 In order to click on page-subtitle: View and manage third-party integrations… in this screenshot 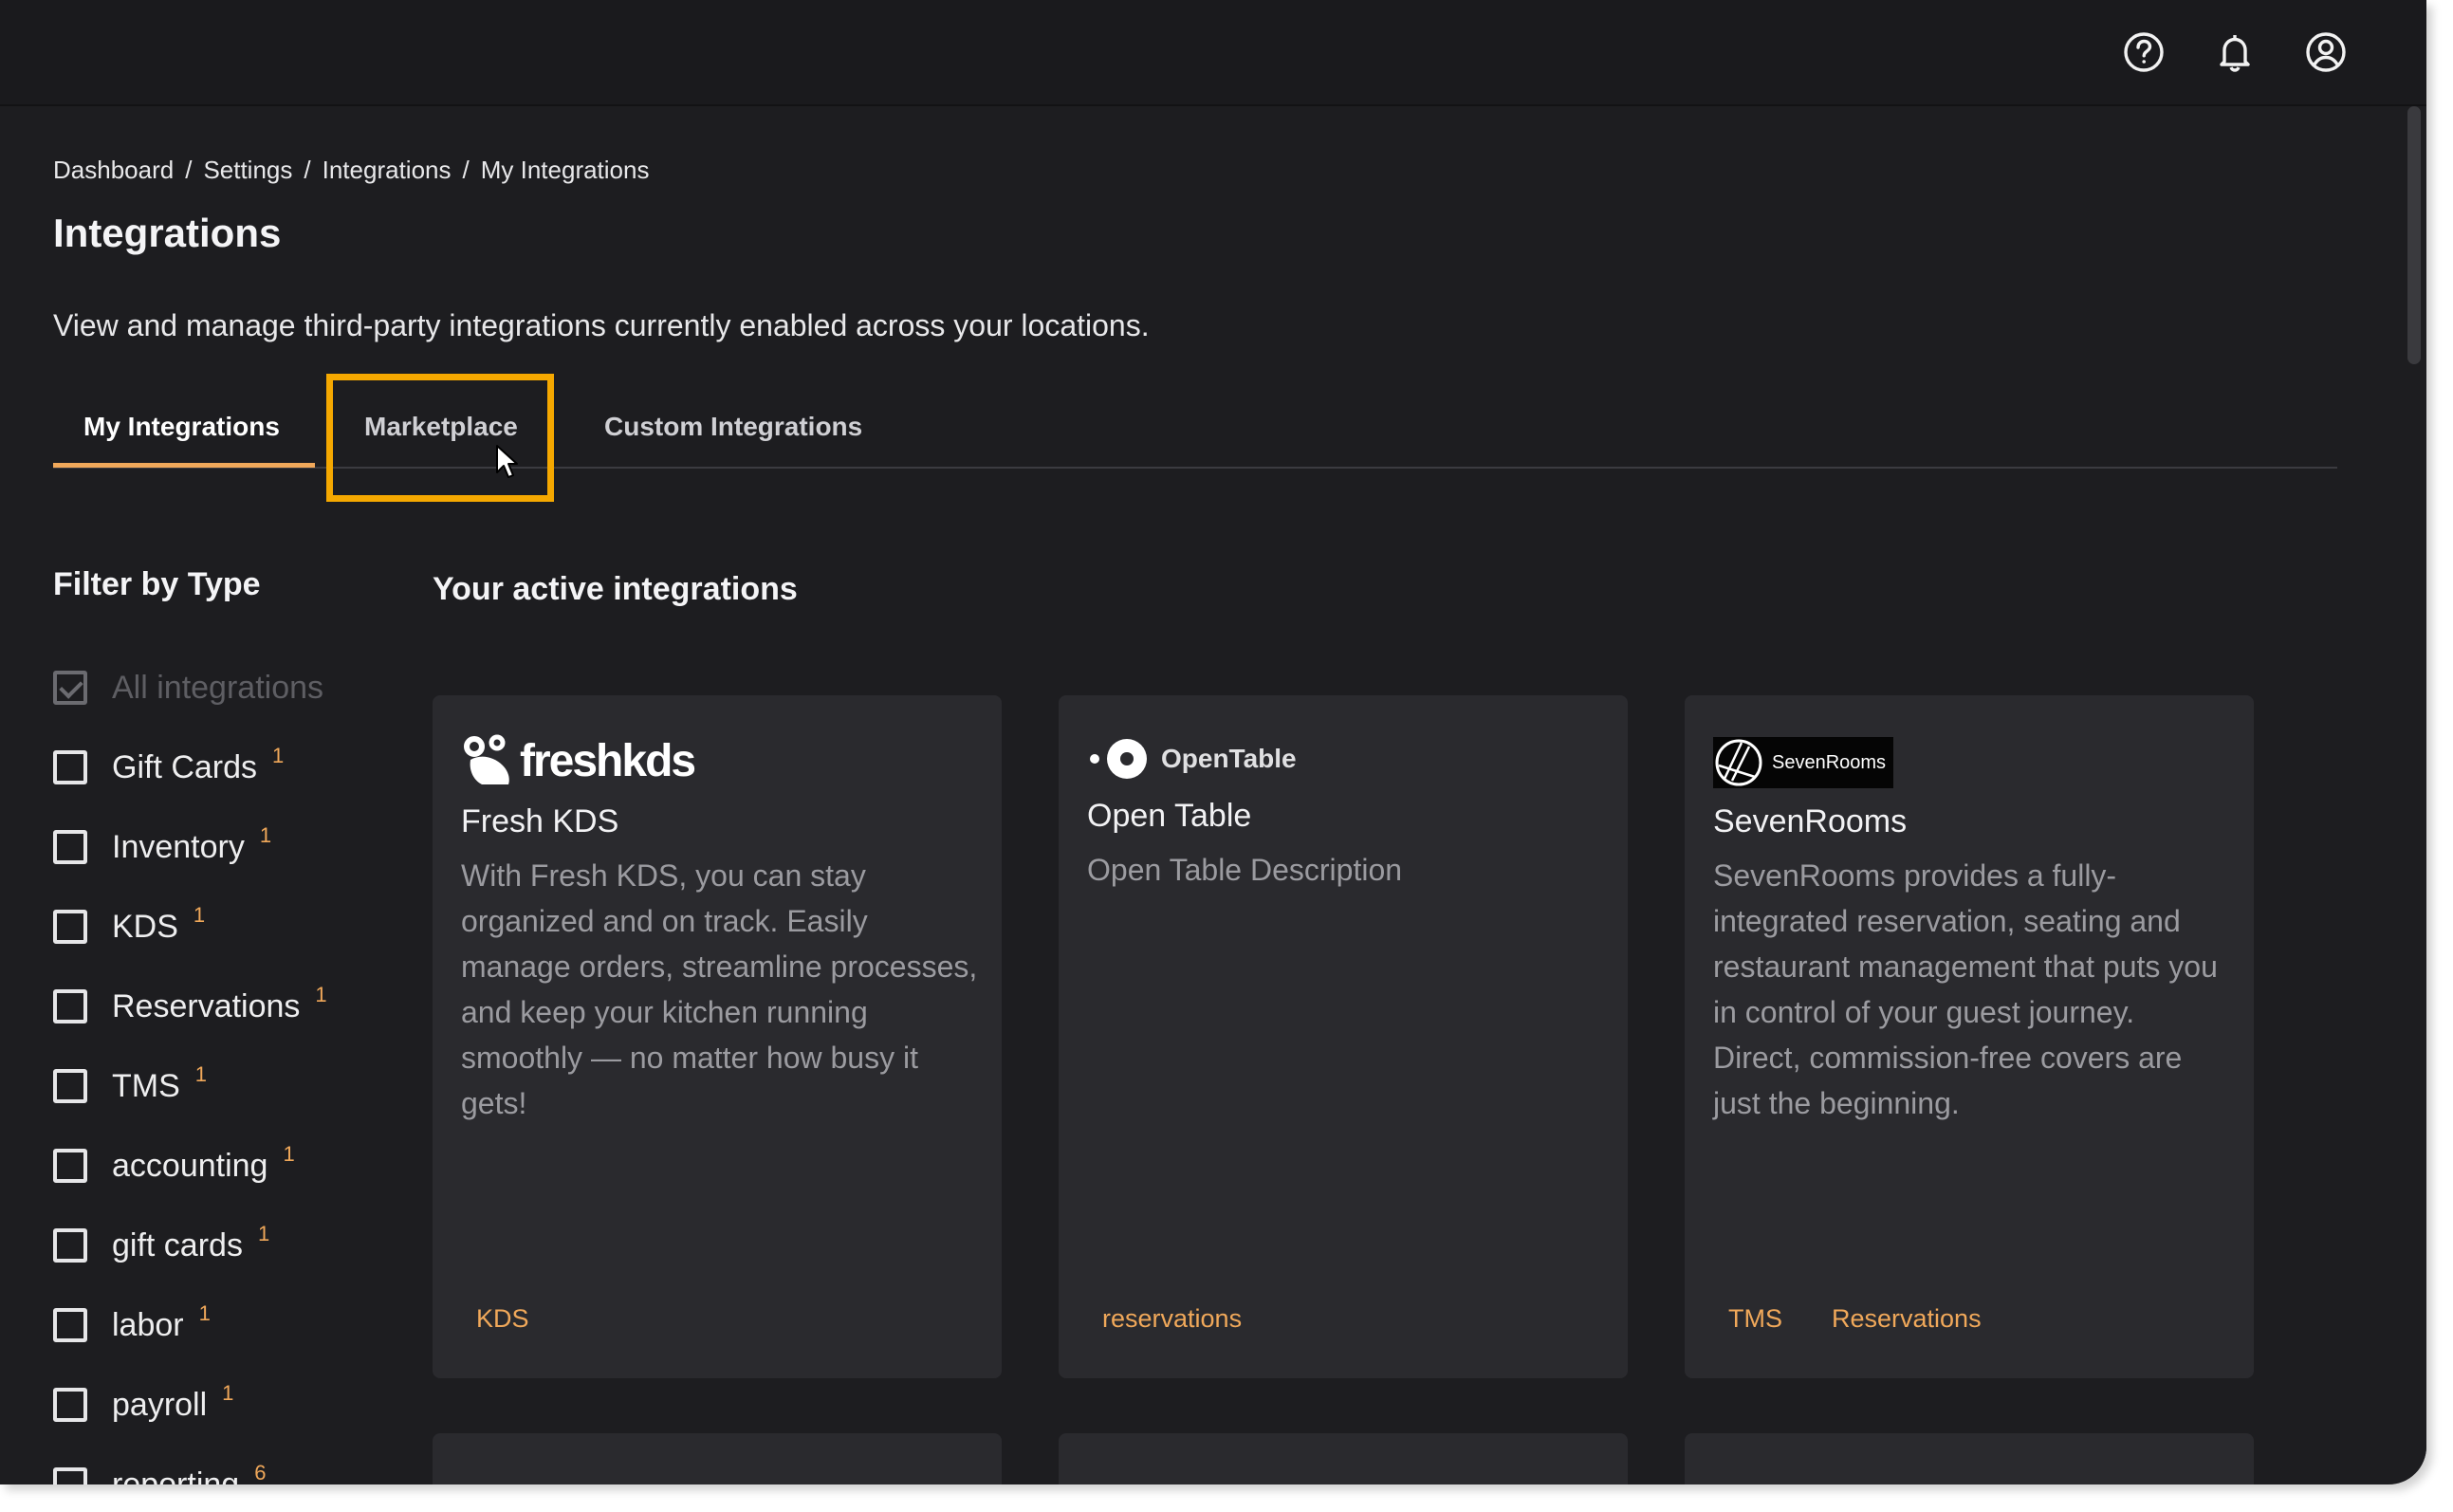, I will do `click(601, 325)`.